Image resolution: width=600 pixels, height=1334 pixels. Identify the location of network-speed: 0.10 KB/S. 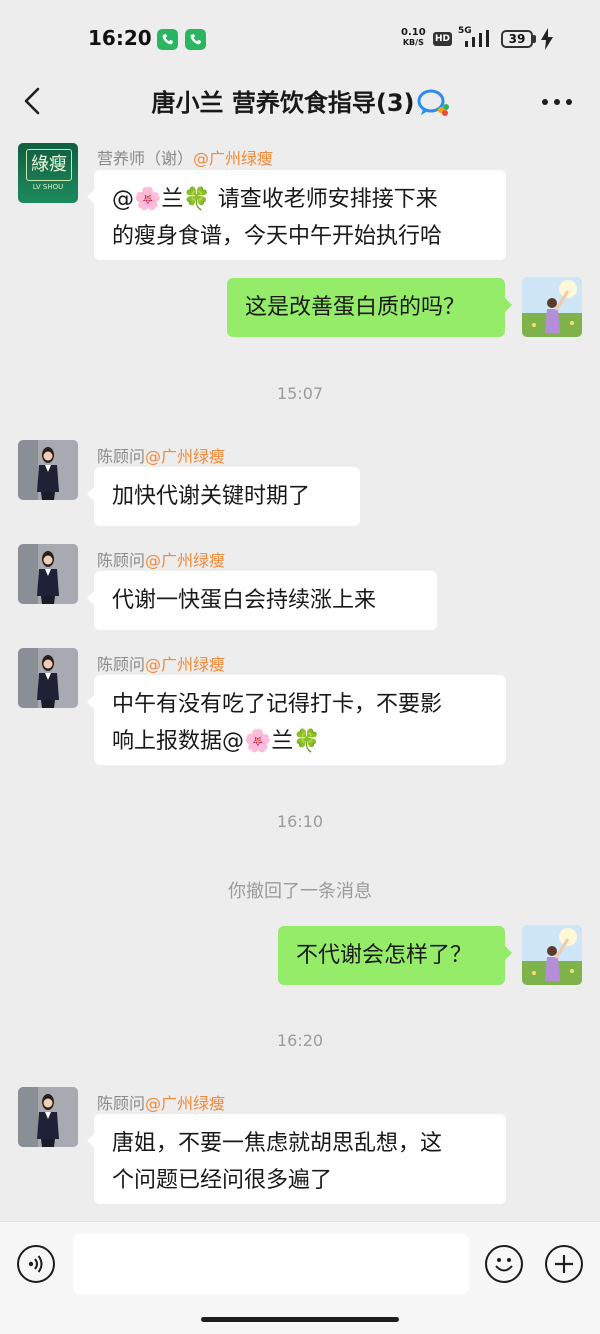
(413, 38).